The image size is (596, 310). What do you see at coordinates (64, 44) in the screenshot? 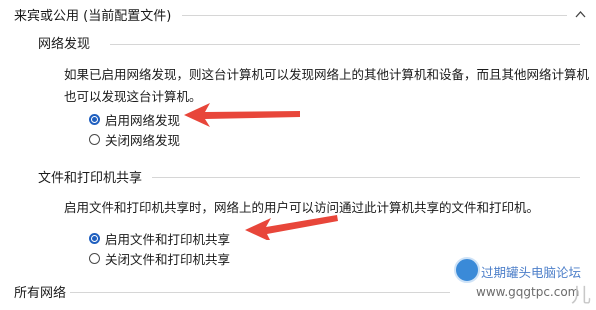
I see `network-discovery-title: 网络发现` at bounding box center [64, 44].